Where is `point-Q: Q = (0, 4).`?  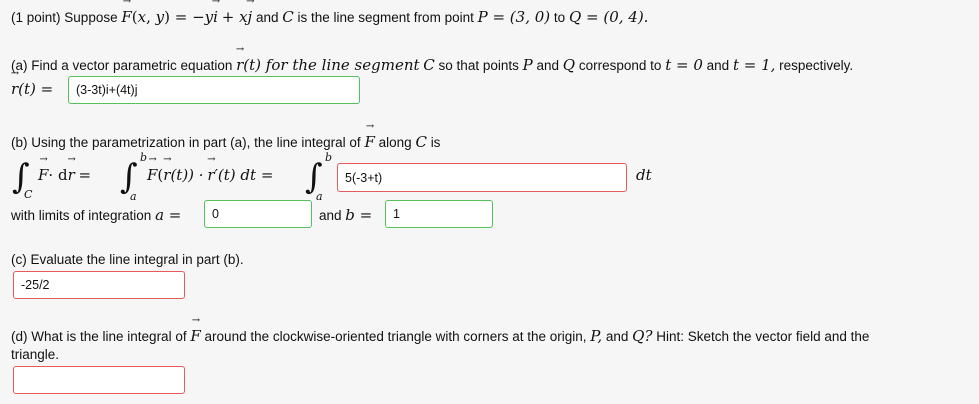 point-Q: Q = (0, 4). is located at coordinates (608, 17).